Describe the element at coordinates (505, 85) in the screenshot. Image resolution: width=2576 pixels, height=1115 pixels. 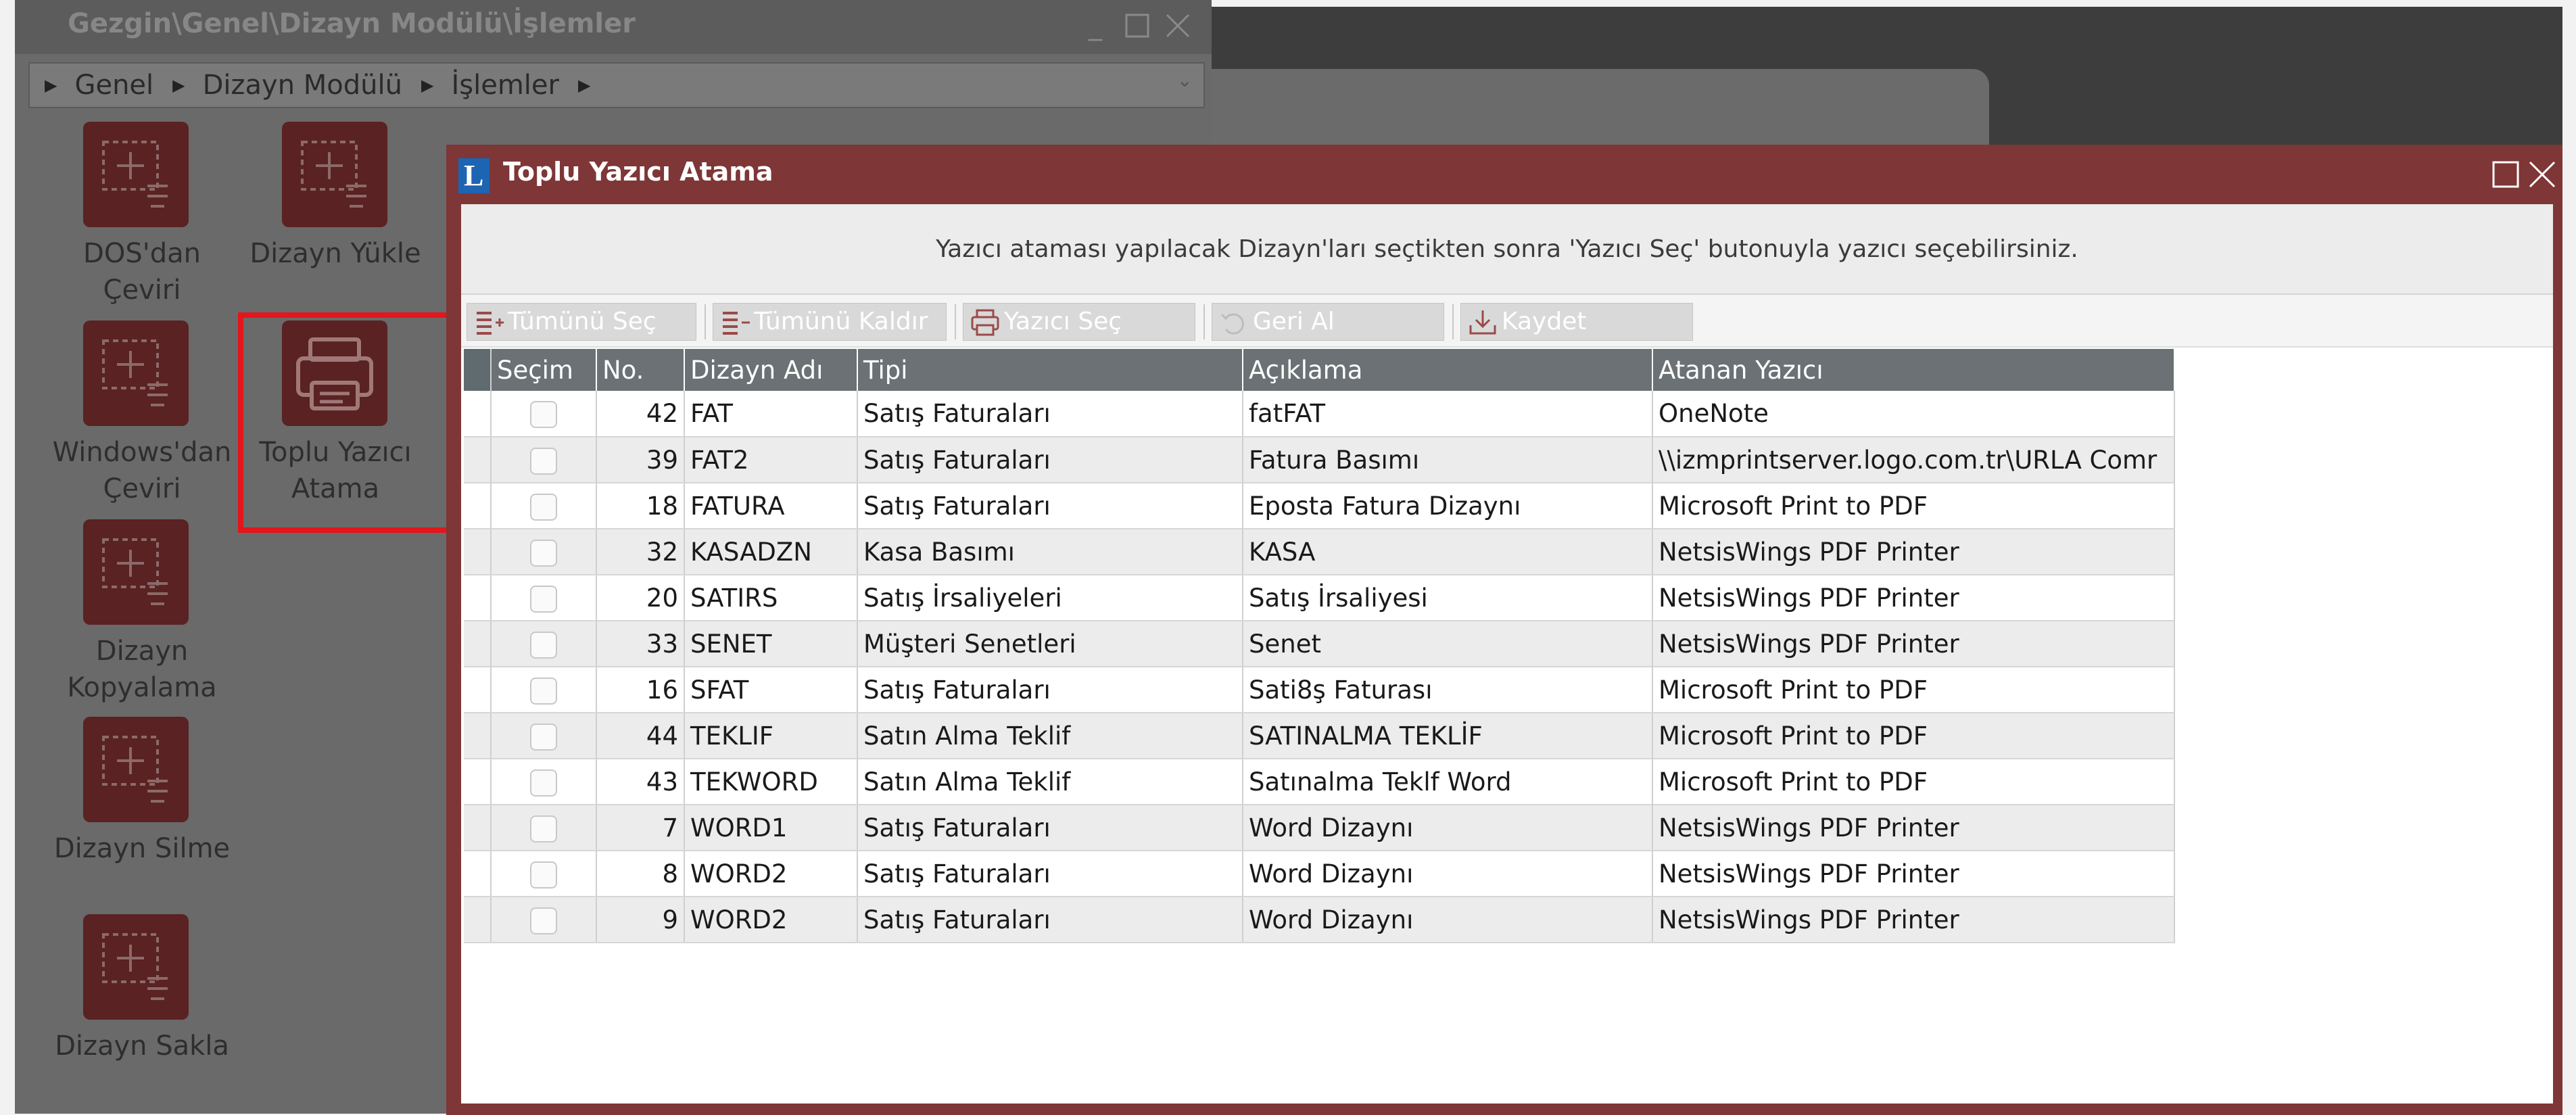
I see `breadcrumb-item-islemler: İşlemler` at that location.